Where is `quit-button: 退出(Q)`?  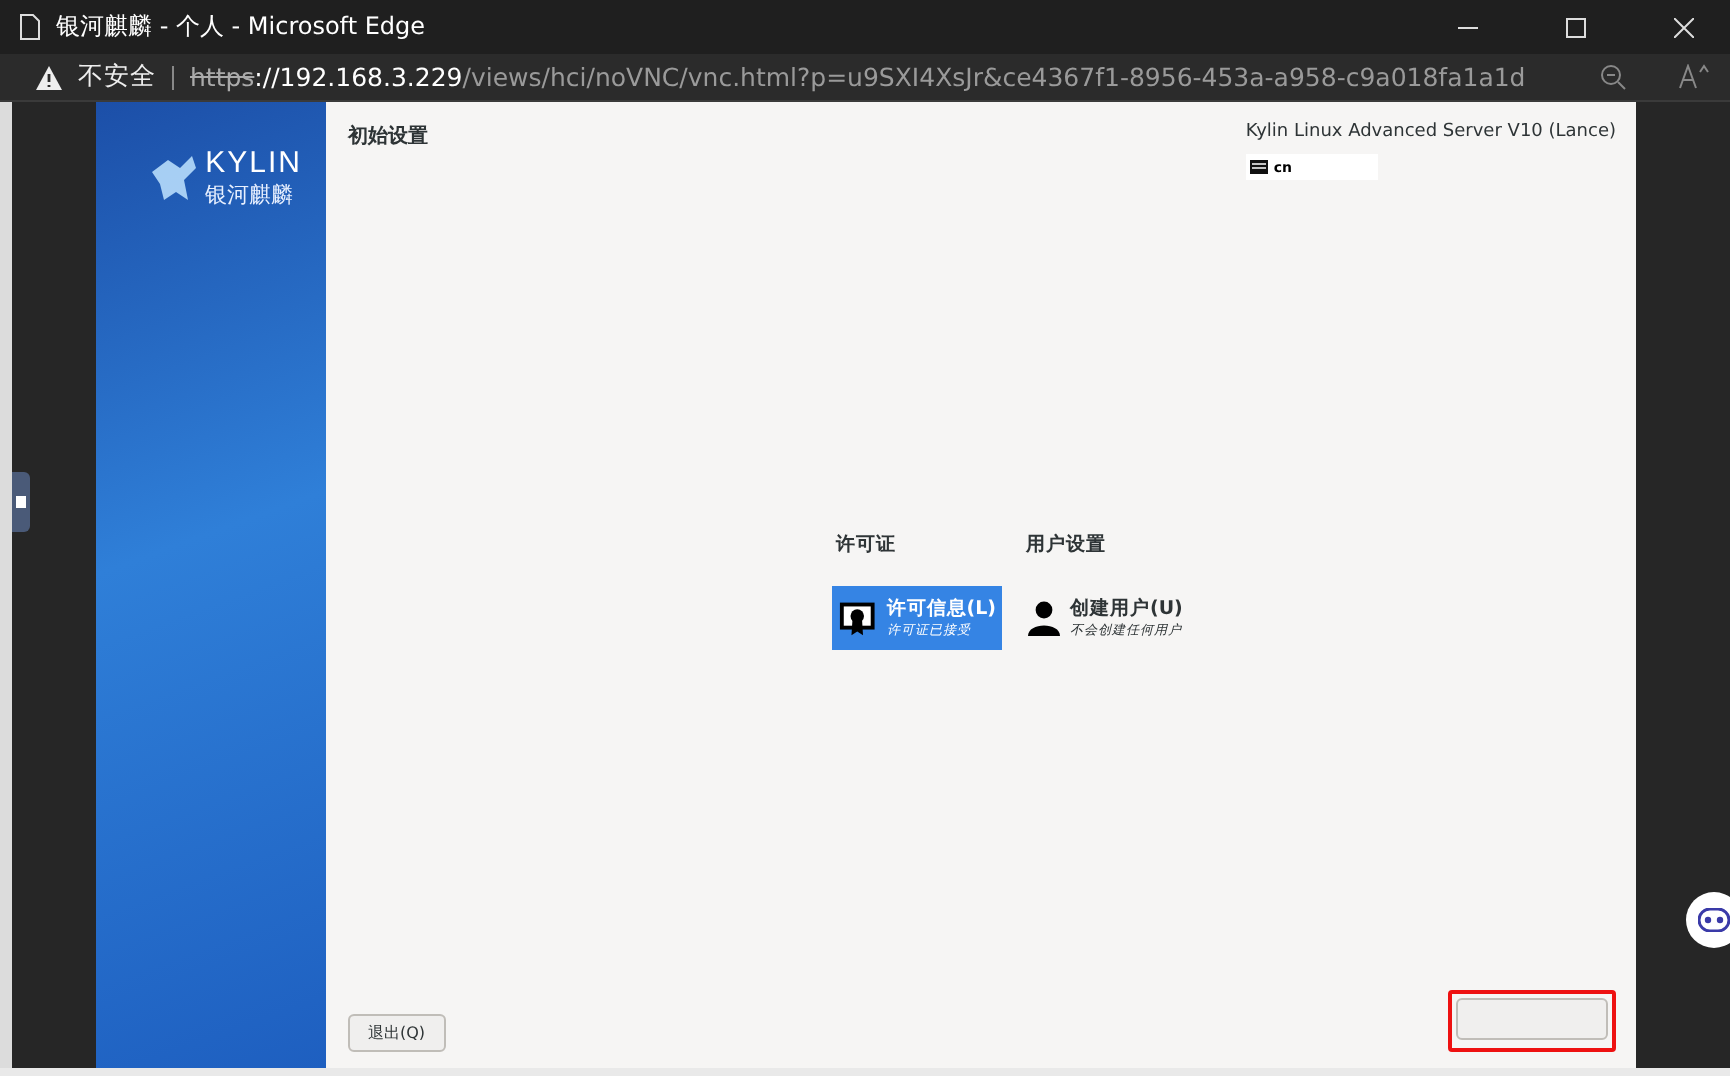 quit-button: 退出(Q) is located at coordinates (397, 1033).